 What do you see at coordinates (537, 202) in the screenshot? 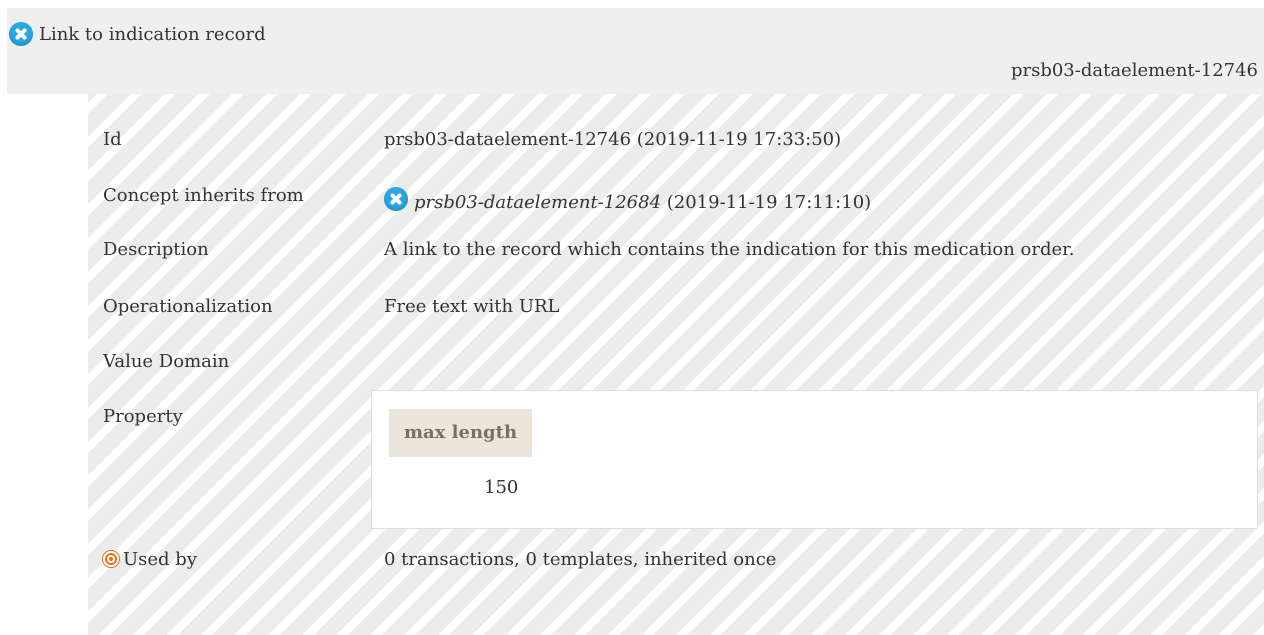
I see `inherits-ref-link: prsb03-dataelement-12684` at bounding box center [537, 202].